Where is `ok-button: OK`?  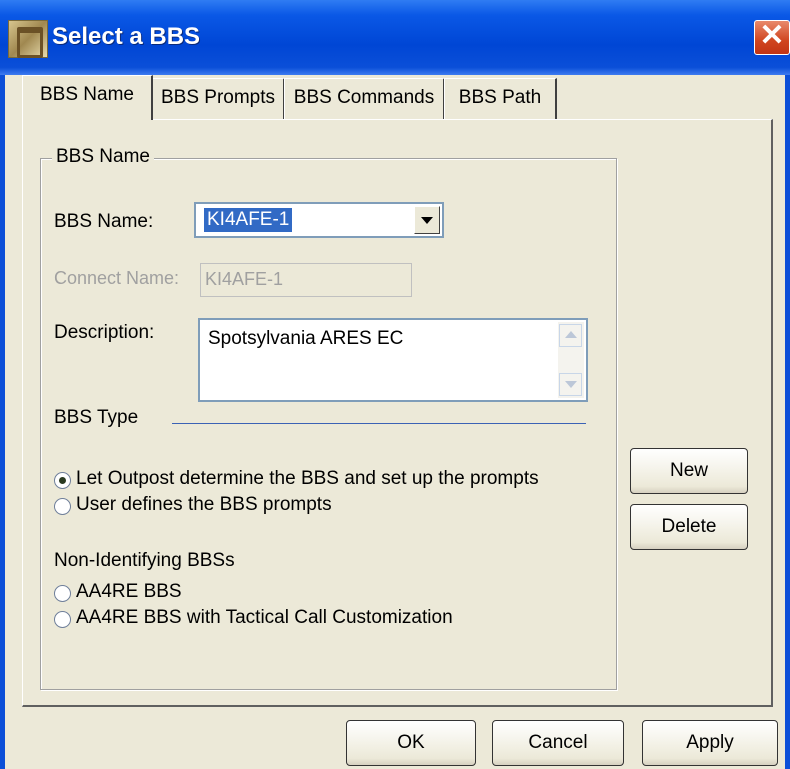
ok-button: OK is located at coordinates (411, 743).